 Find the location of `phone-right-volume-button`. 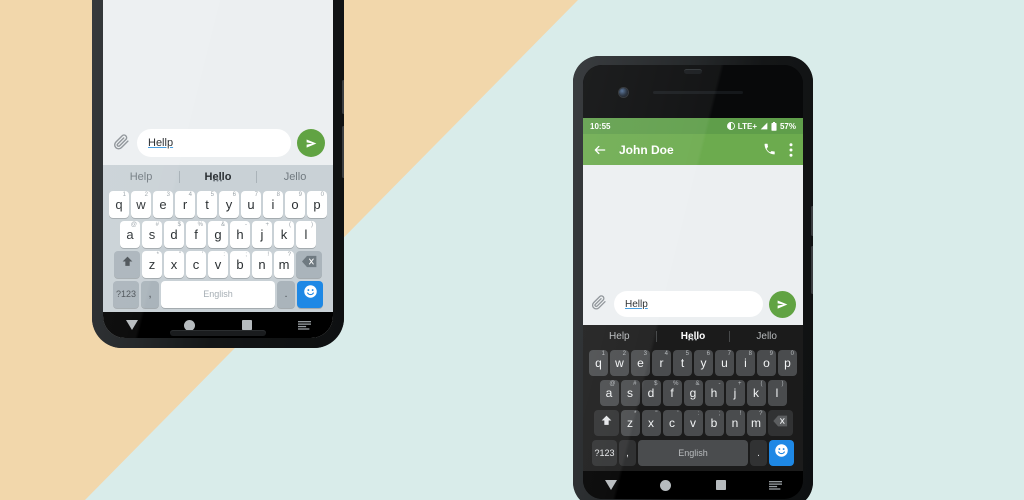

phone-right-volume-button is located at coordinates (812, 270).